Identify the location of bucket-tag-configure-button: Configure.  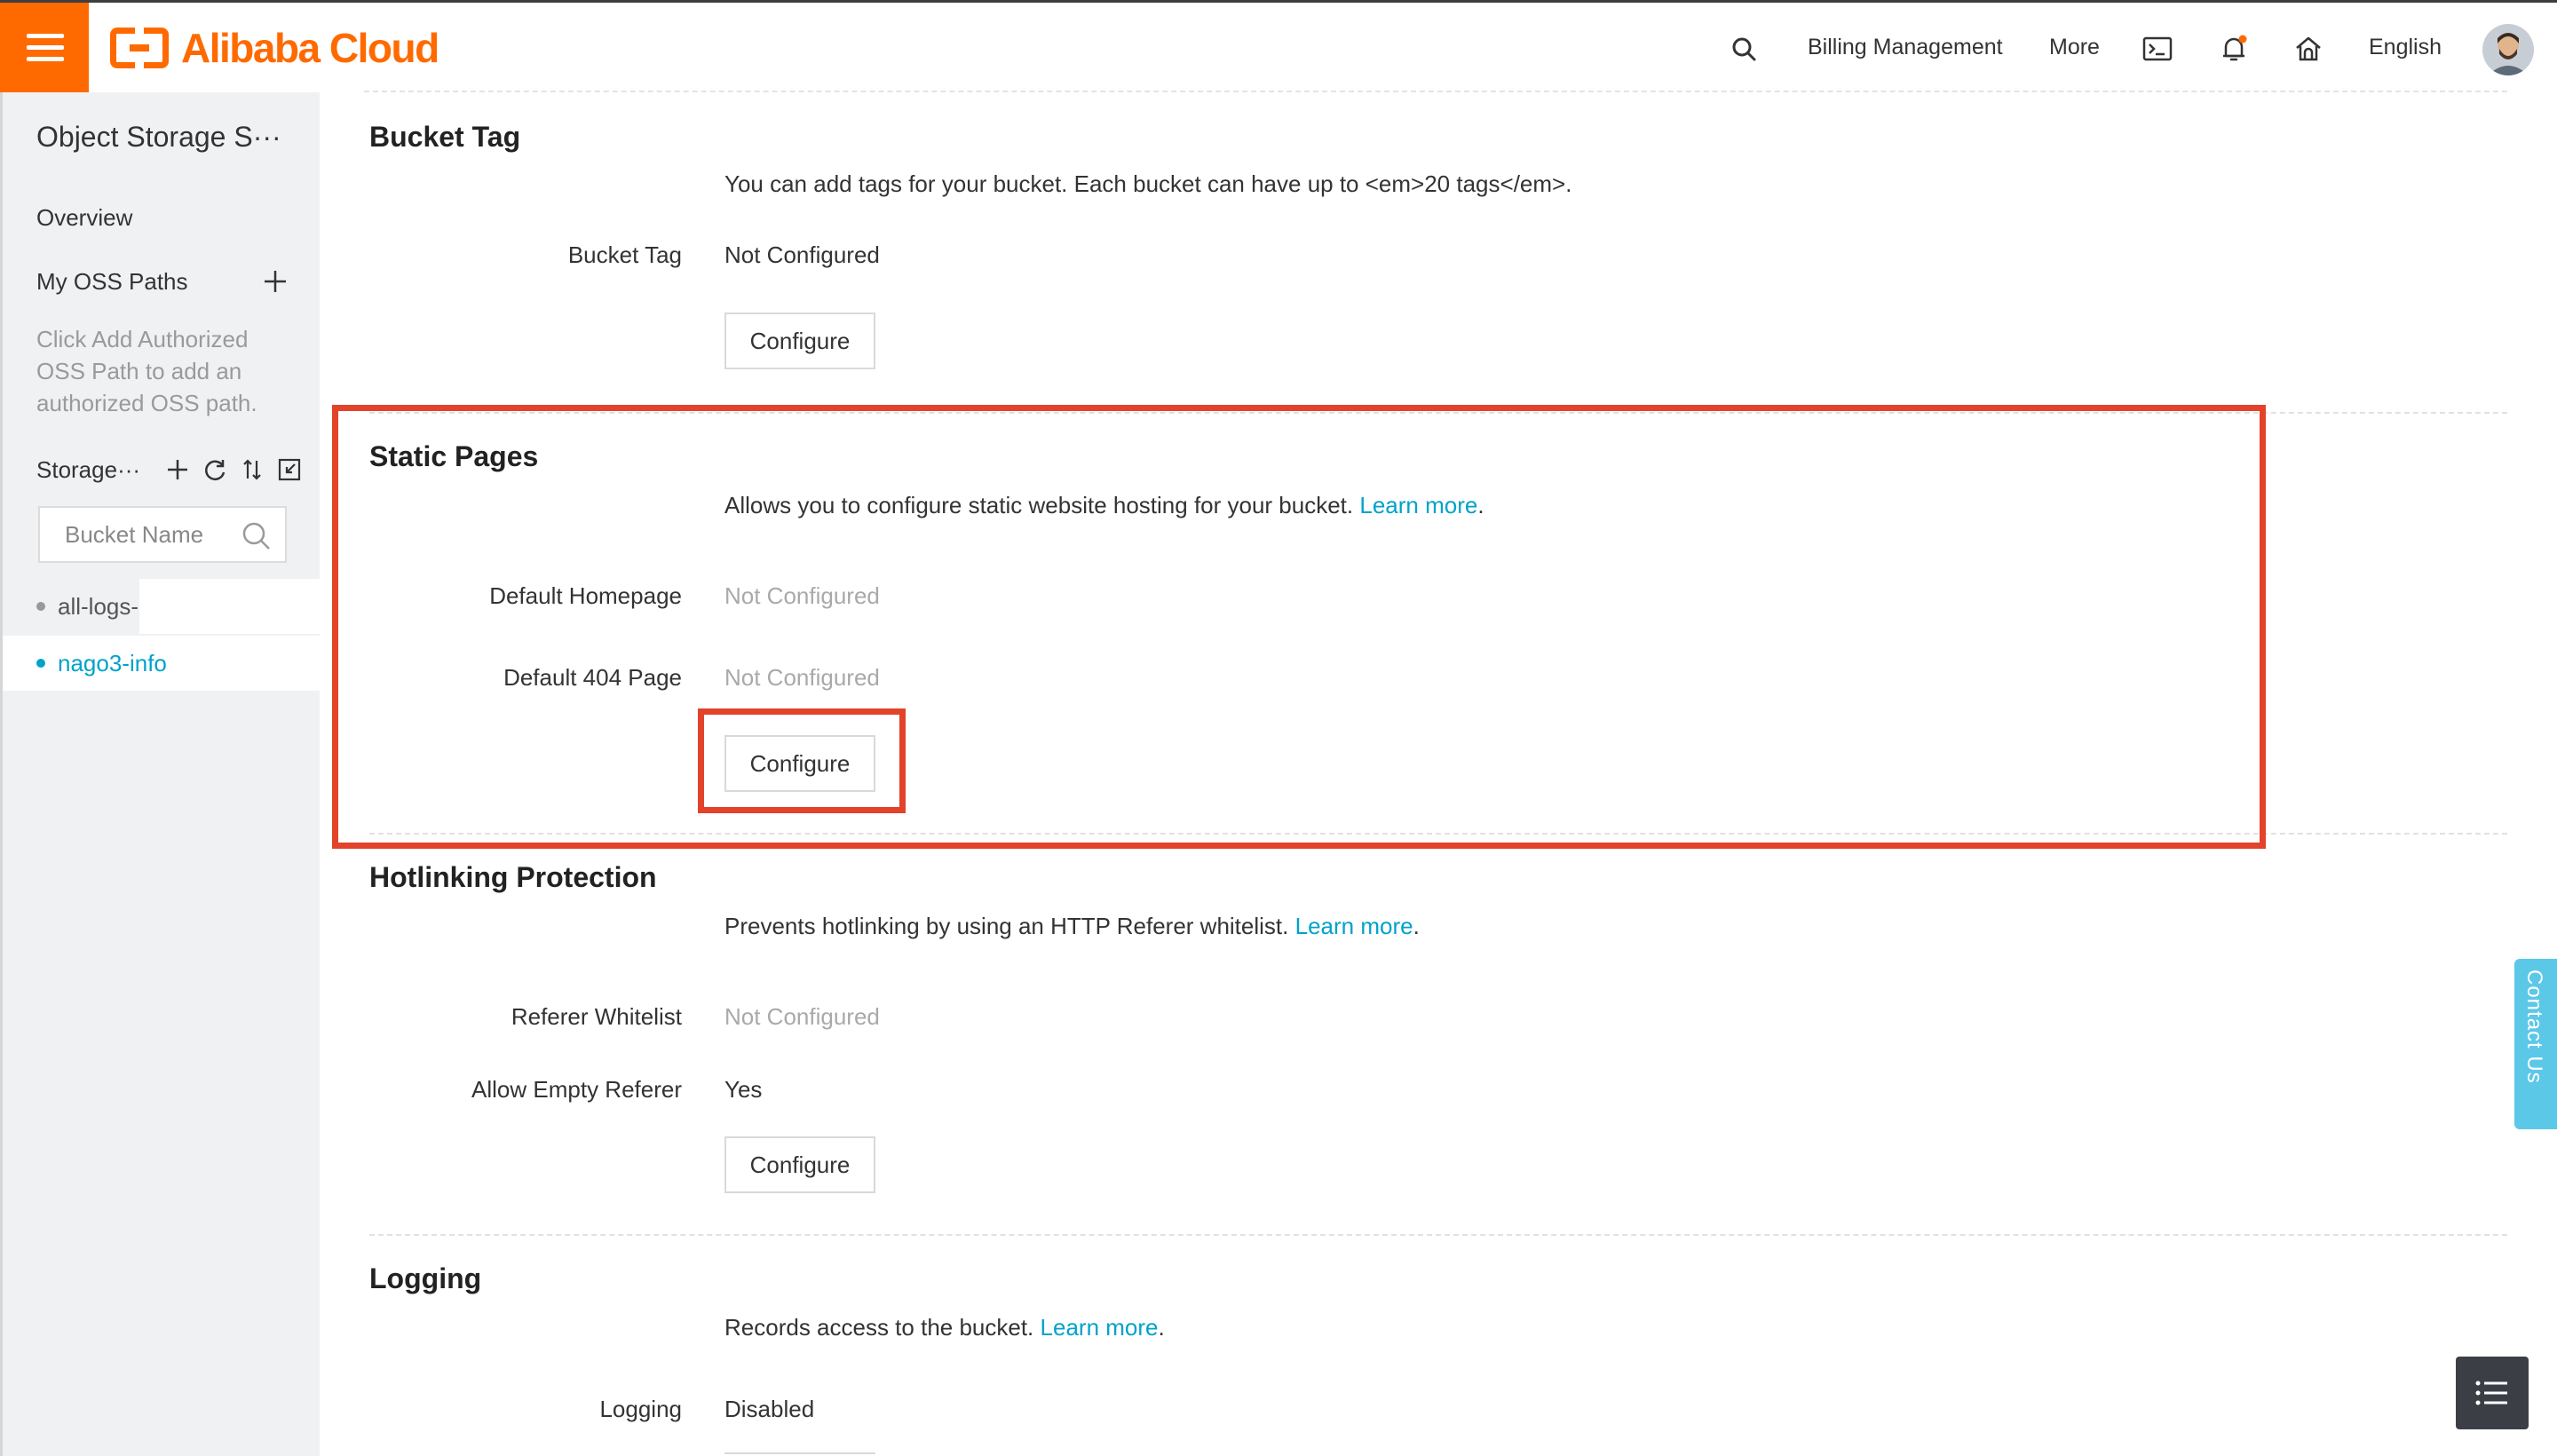
(799, 341).